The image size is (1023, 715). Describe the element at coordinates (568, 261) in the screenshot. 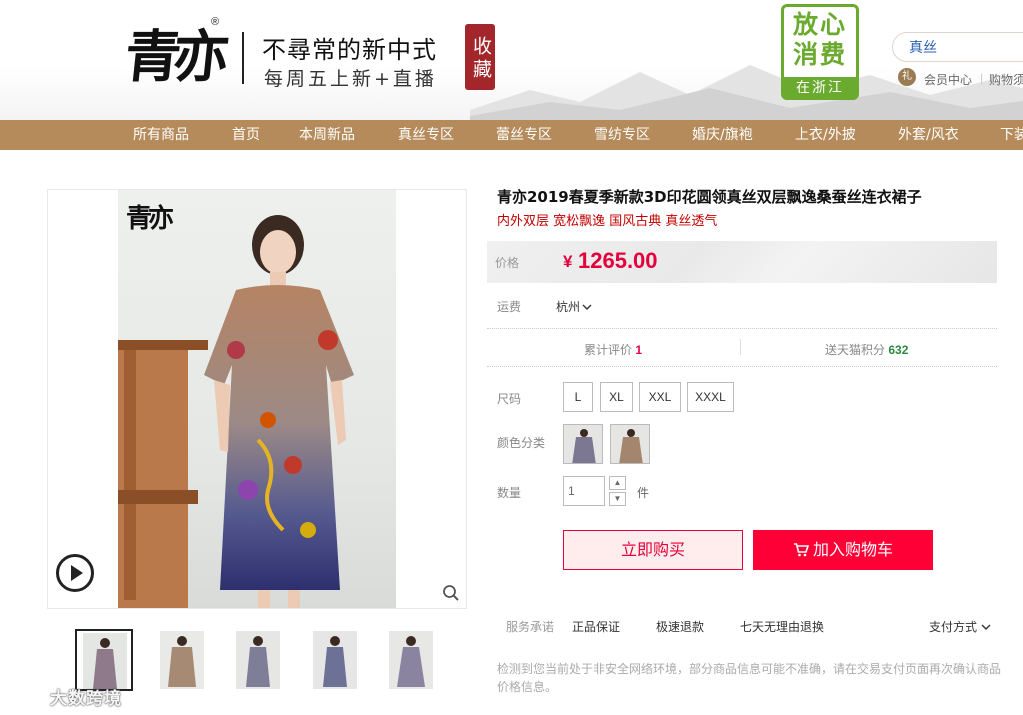

I see `currency-symbol: ¥` at that location.